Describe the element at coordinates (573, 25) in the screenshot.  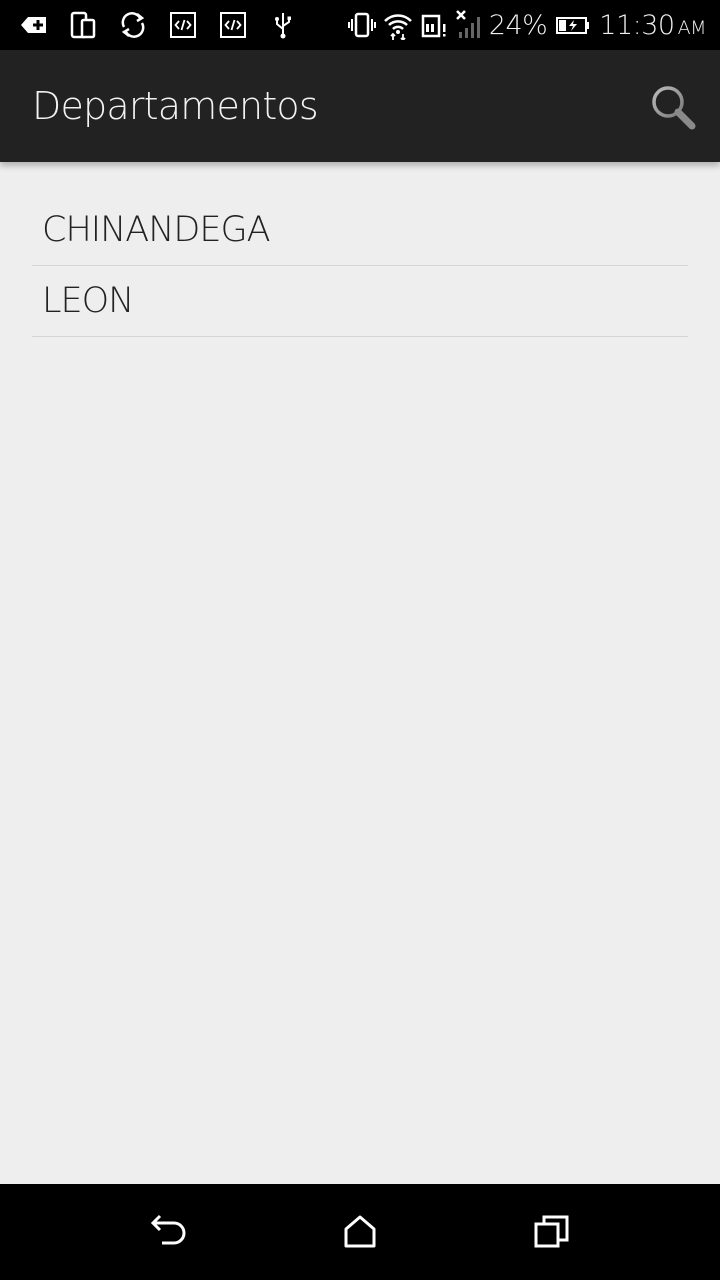
I see `battery-charging-icon` at that location.